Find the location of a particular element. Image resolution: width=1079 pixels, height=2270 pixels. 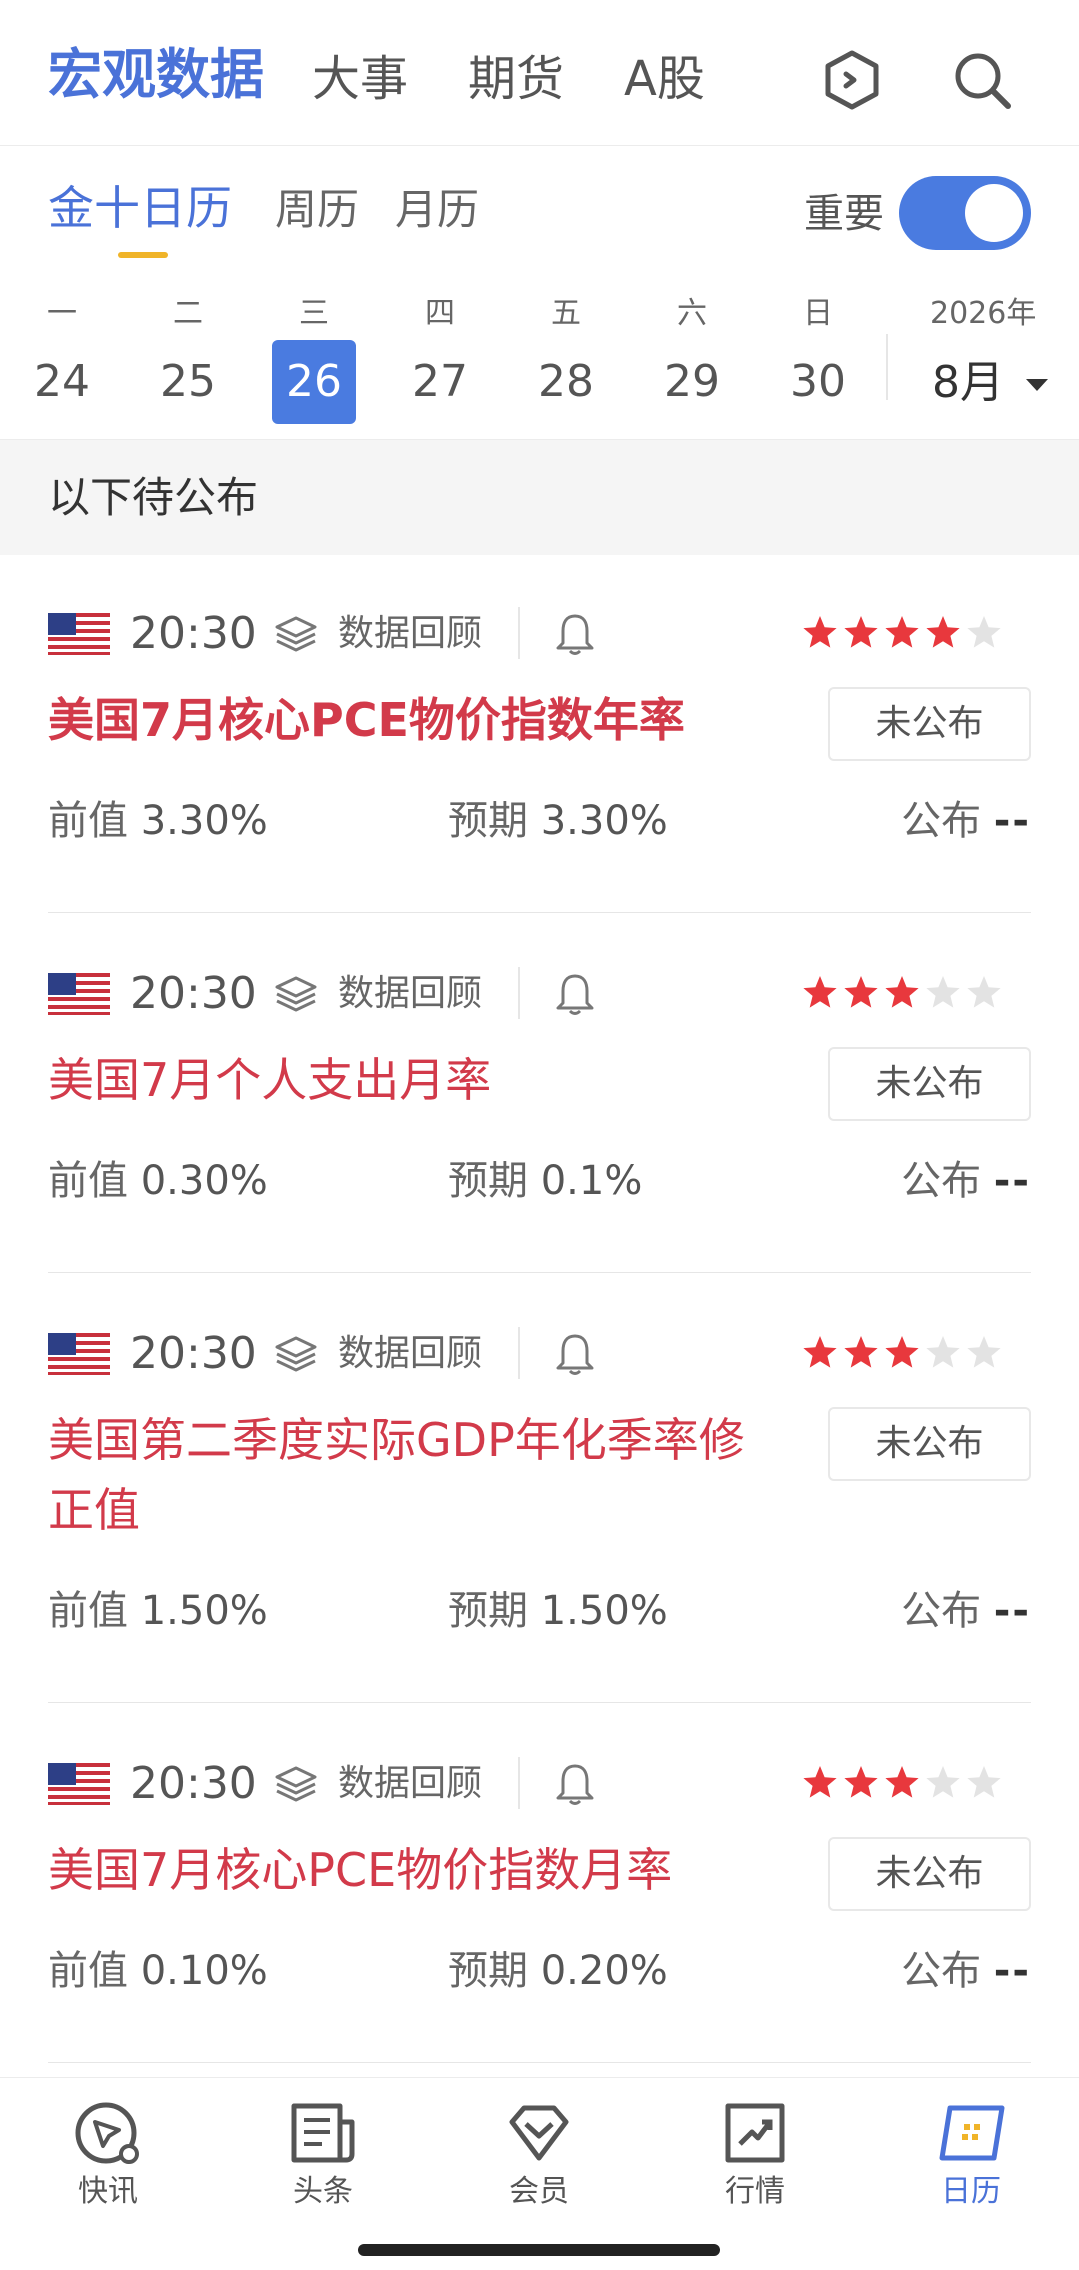

event-title: 美国第二季度实际GDP年化季率修 正值 is located at coordinates (418, 1475).